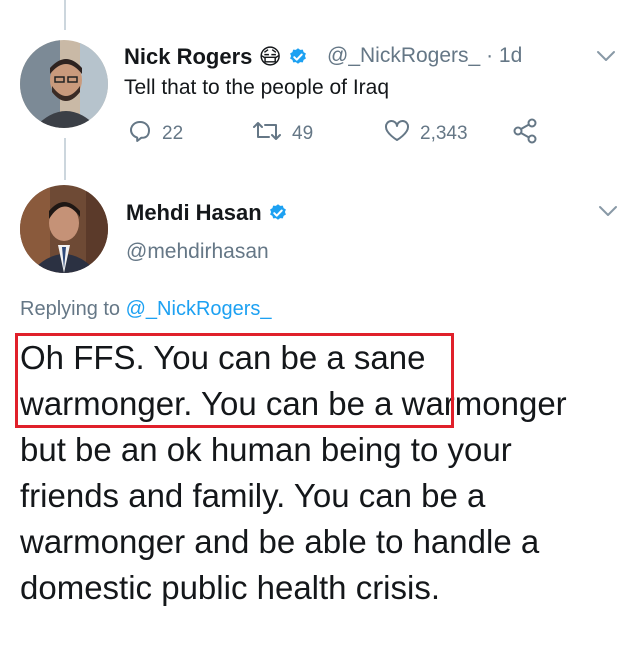 This screenshot has width=634, height=649. I want to click on main-handle: @mehdirhasan, so click(197, 252).